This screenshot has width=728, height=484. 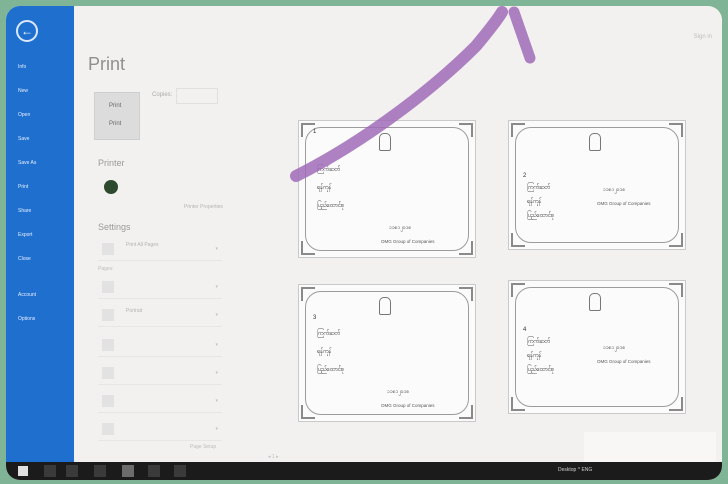 What do you see at coordinates (111, 187) in the screenshot?
I see `printer-device-icon` at bounding box center [111, 187].